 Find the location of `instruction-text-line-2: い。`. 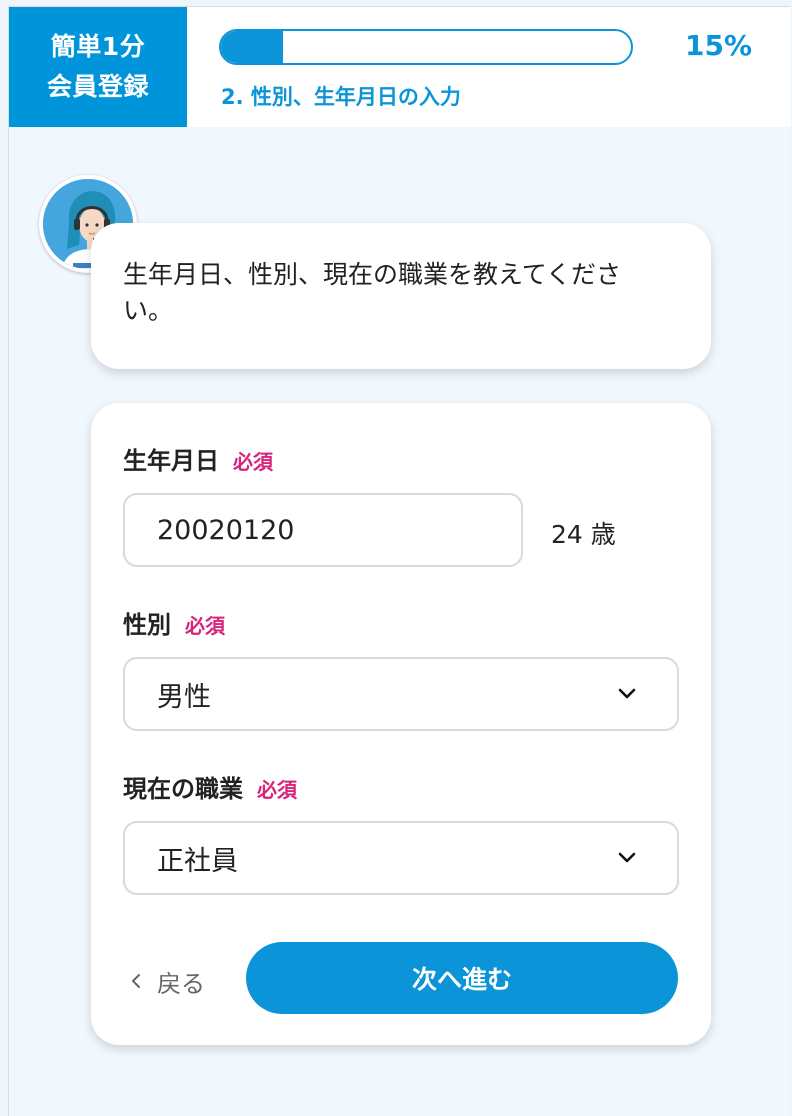

instruction-text-line-2: い。 is located at coordinates (148, 310).